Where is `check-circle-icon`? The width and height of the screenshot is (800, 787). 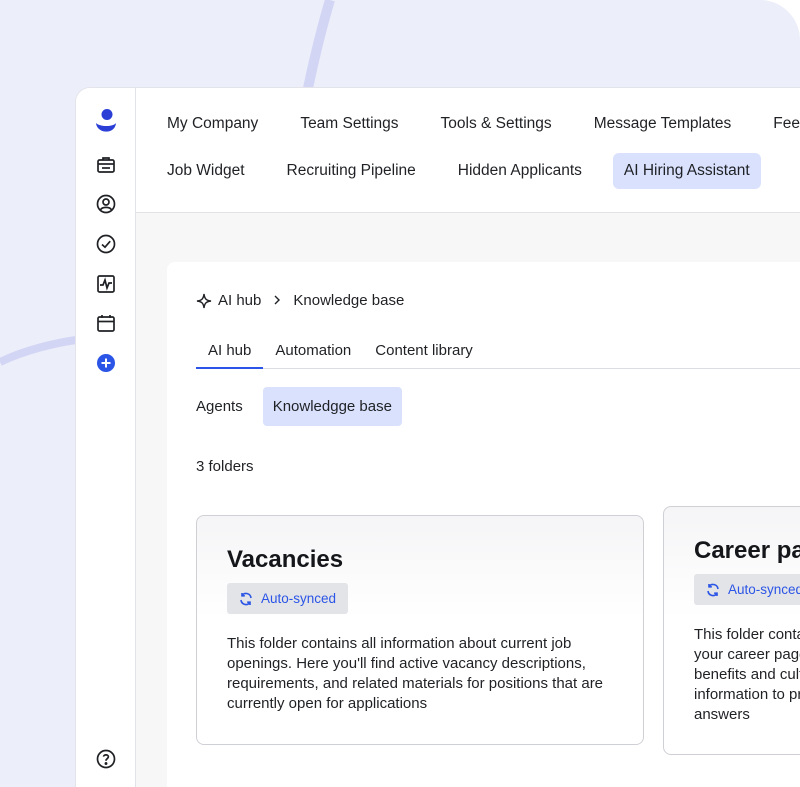 check-circle-icon is located at coordinates (106, 244).